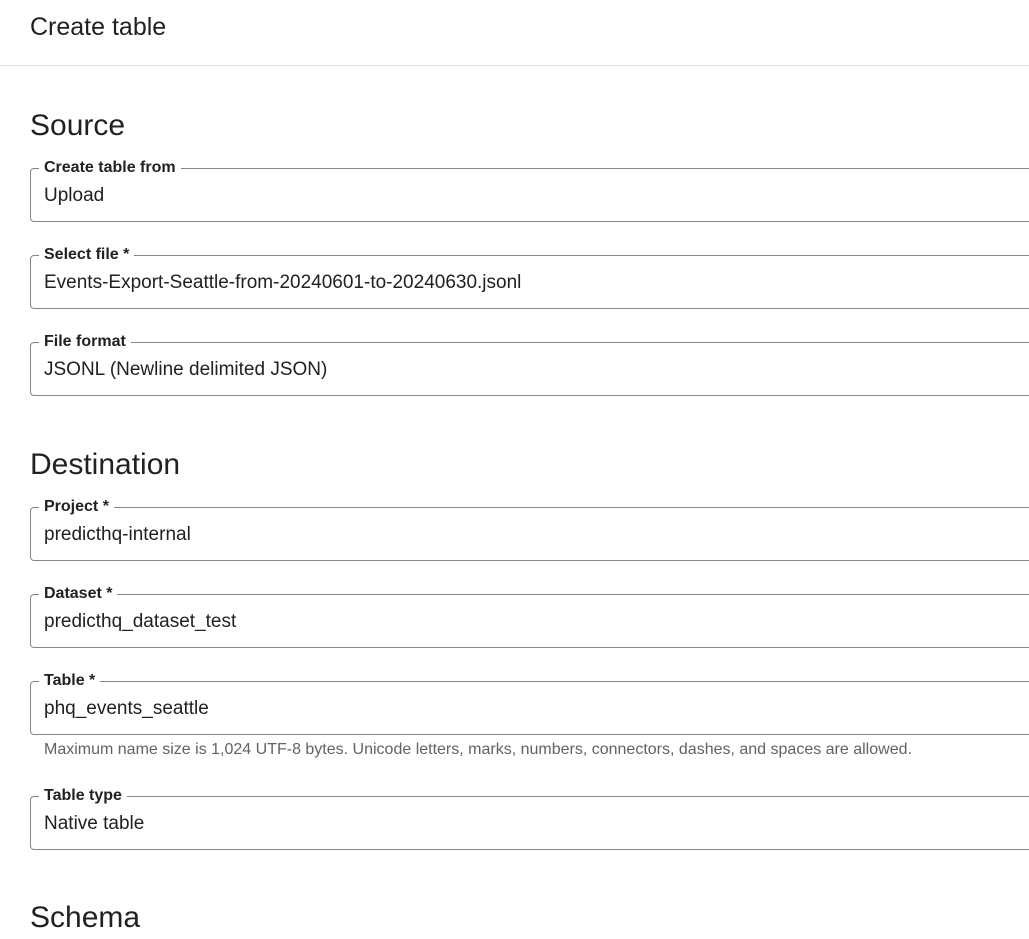 The image size is (1029, 939). Describe the element at coordinates (74, 195) in the screenshot. I see `create-table-from-value: Upload` at that location.